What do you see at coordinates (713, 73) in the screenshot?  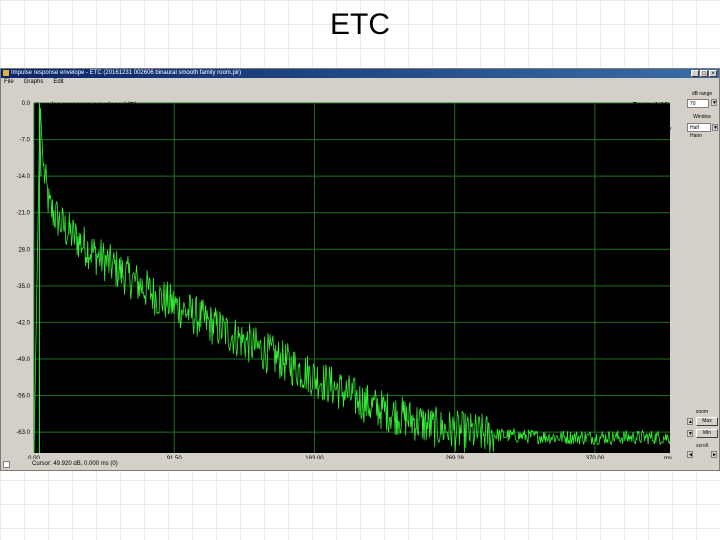 I see `close-button: ×` at bounding box center [713, 73].